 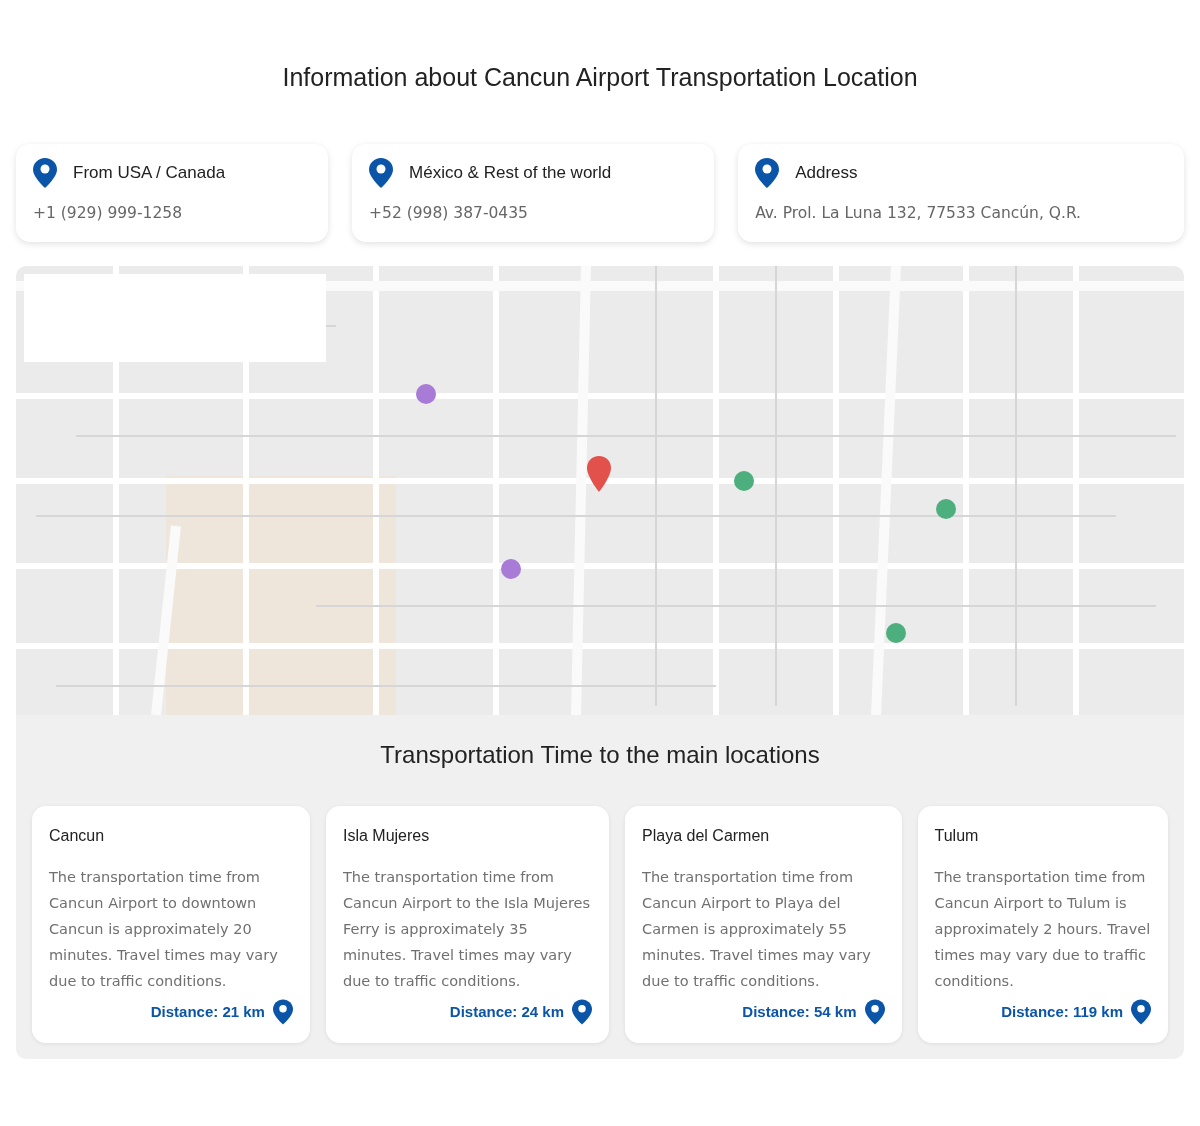 I want to click on distance-label: Distance: 119 km, so click(x=1062, y=1011).